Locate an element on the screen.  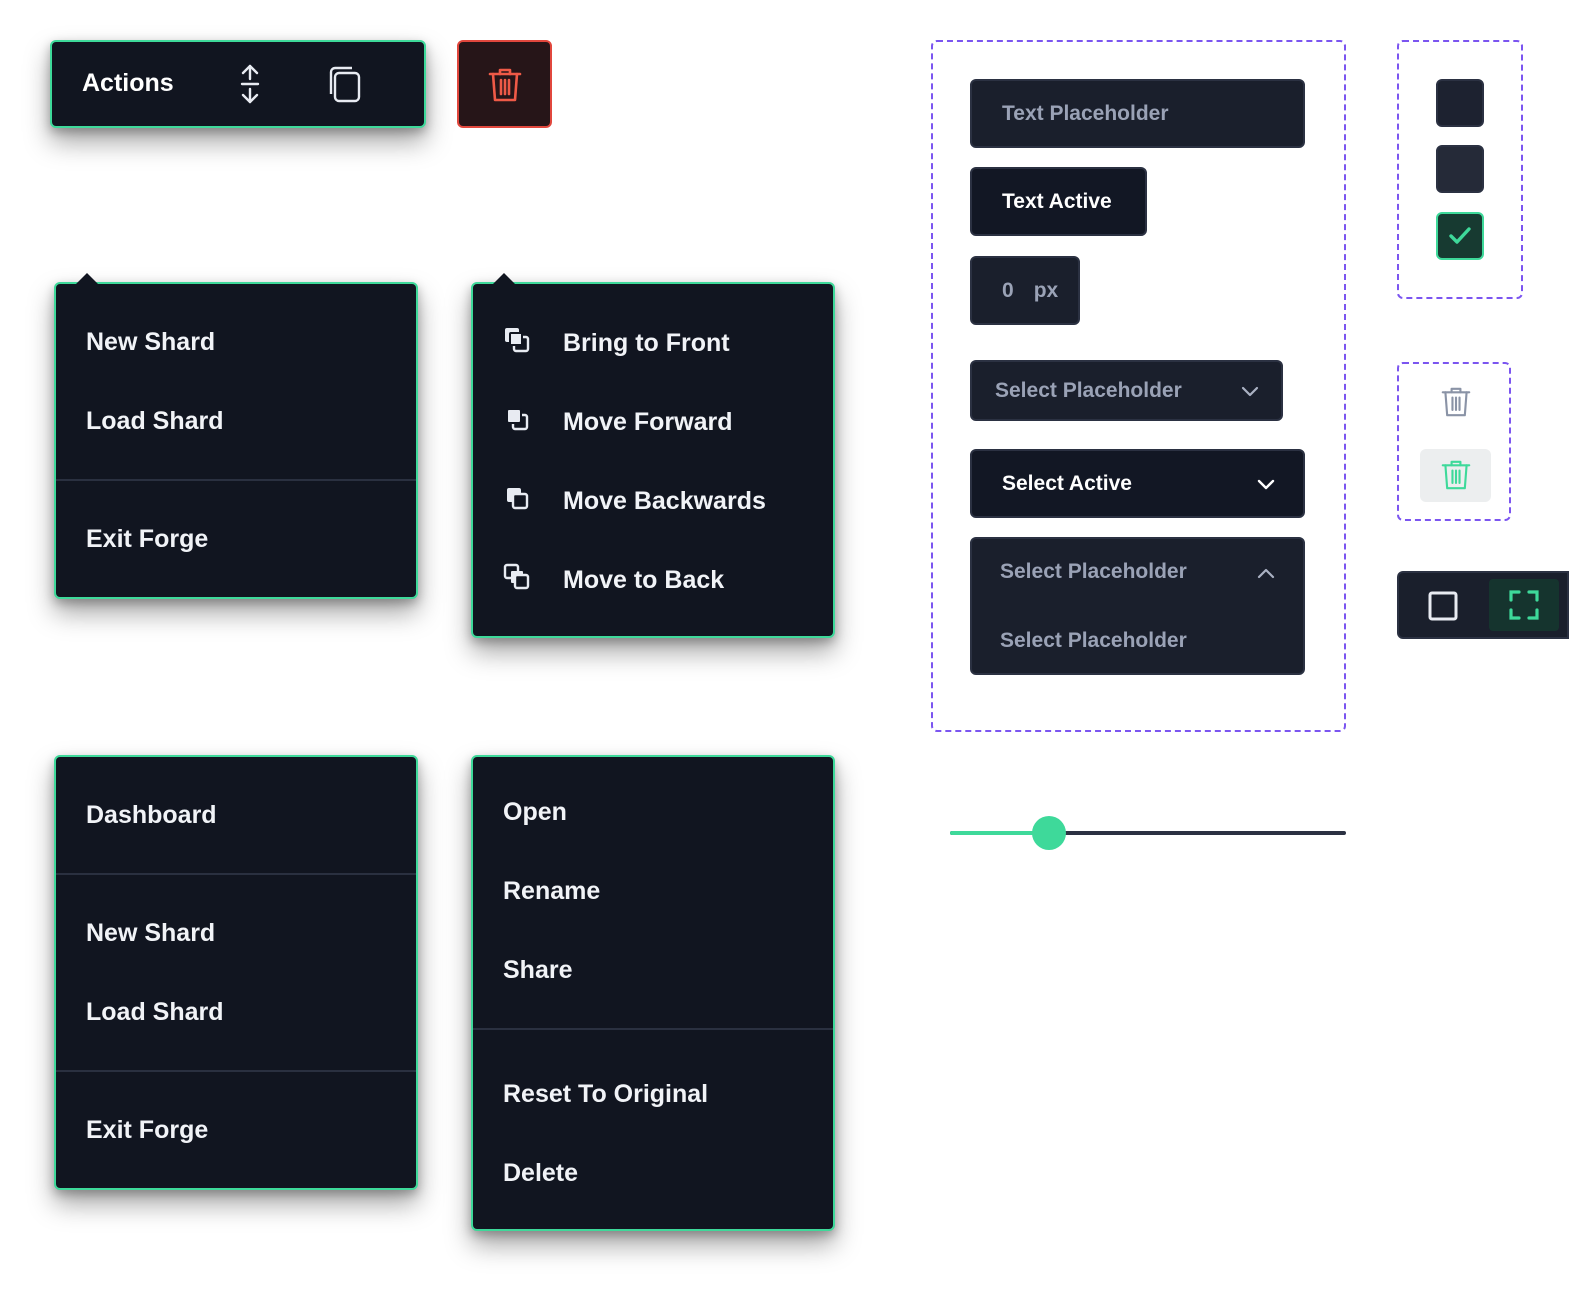
checkbox-checked is located at coordinates (1460, 236).